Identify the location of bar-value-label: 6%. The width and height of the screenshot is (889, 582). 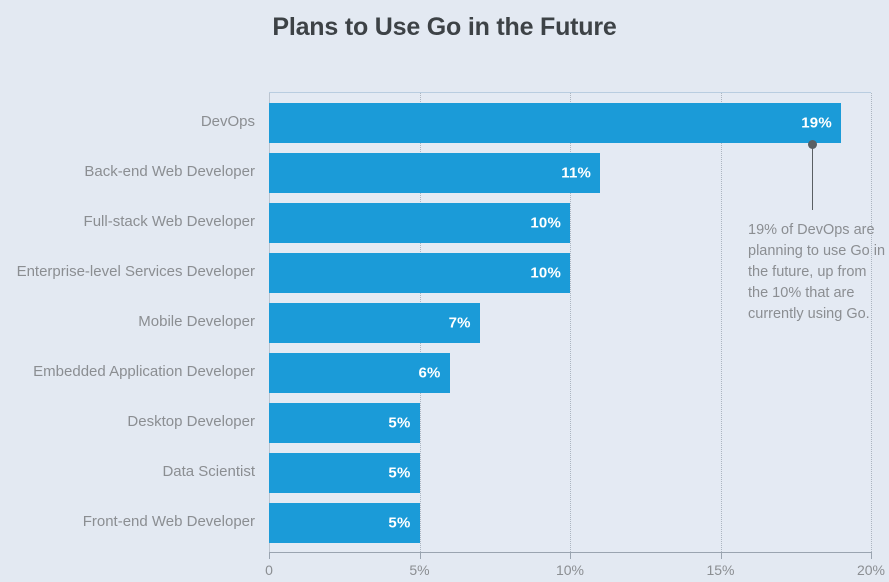
(429, 373).